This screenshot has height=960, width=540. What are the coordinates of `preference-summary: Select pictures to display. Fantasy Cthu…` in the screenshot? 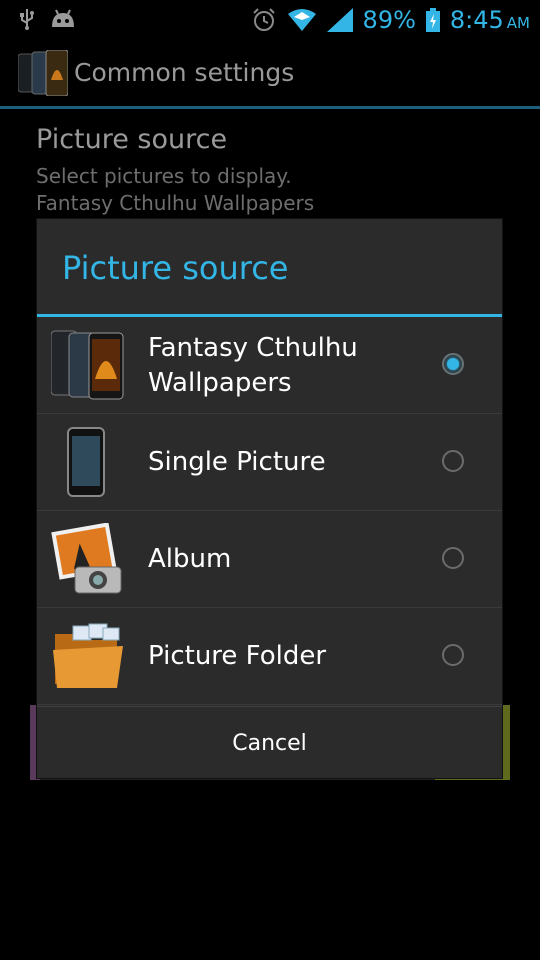 It's located at (175, 189).